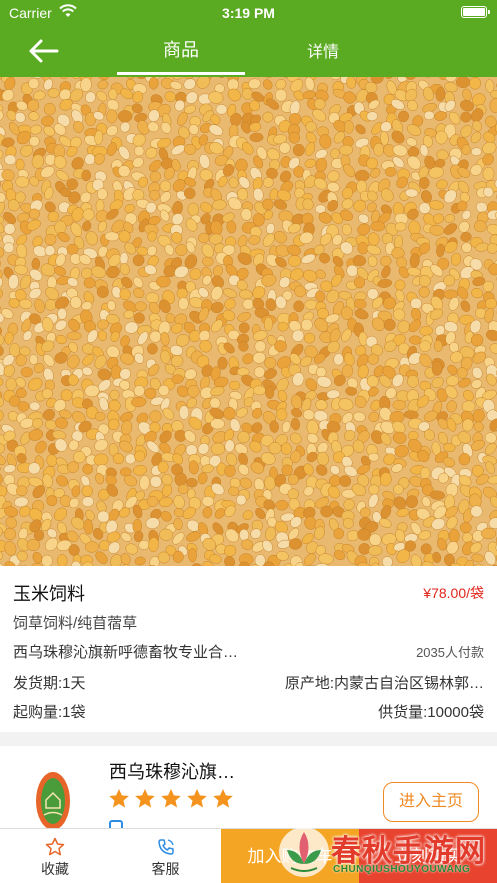 Image resolution: width=497 pixels, height=883 pixels. What do you see at coordinates (49, 594) in the screenshot?
I see `product-title: 玉米饲料` at bounding box center [49, 594].